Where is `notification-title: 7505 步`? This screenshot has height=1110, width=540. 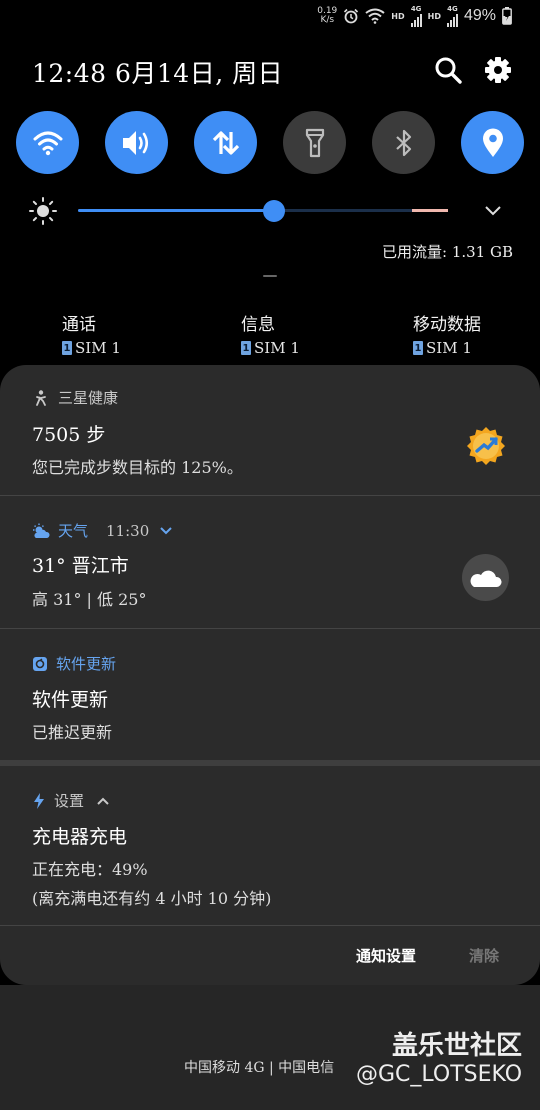 notification-title: 7505 步 is located at coordinates (69, 435).